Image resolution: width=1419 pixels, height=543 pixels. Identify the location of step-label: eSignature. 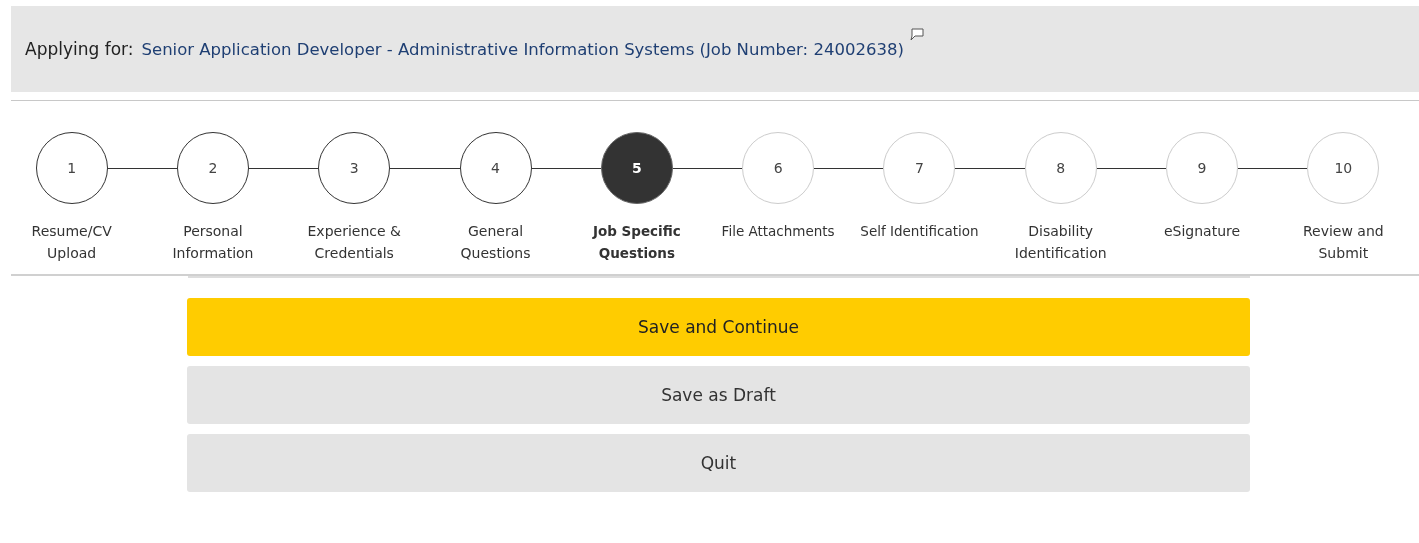
(1202, 231).